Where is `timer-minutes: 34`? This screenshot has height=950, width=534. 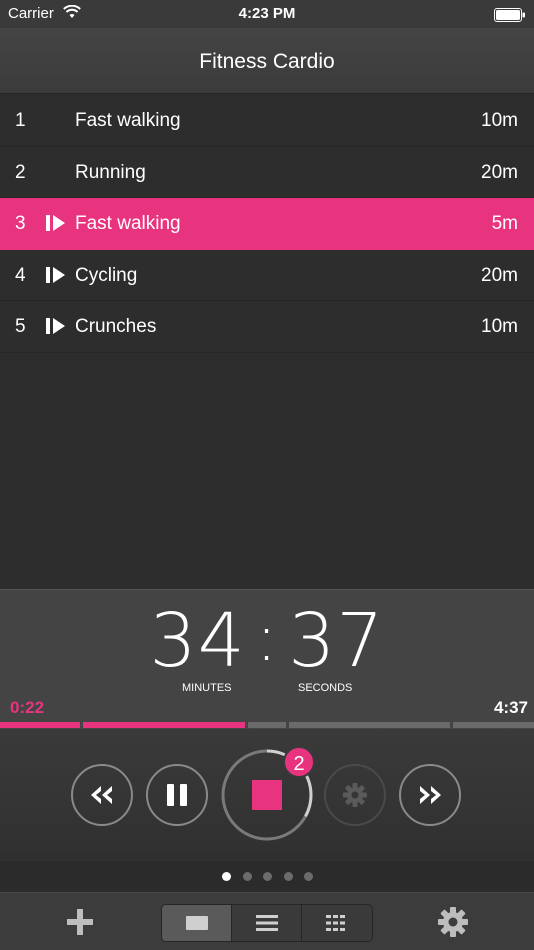 timer-minutes: 34 is located at coordinates (197, 641).